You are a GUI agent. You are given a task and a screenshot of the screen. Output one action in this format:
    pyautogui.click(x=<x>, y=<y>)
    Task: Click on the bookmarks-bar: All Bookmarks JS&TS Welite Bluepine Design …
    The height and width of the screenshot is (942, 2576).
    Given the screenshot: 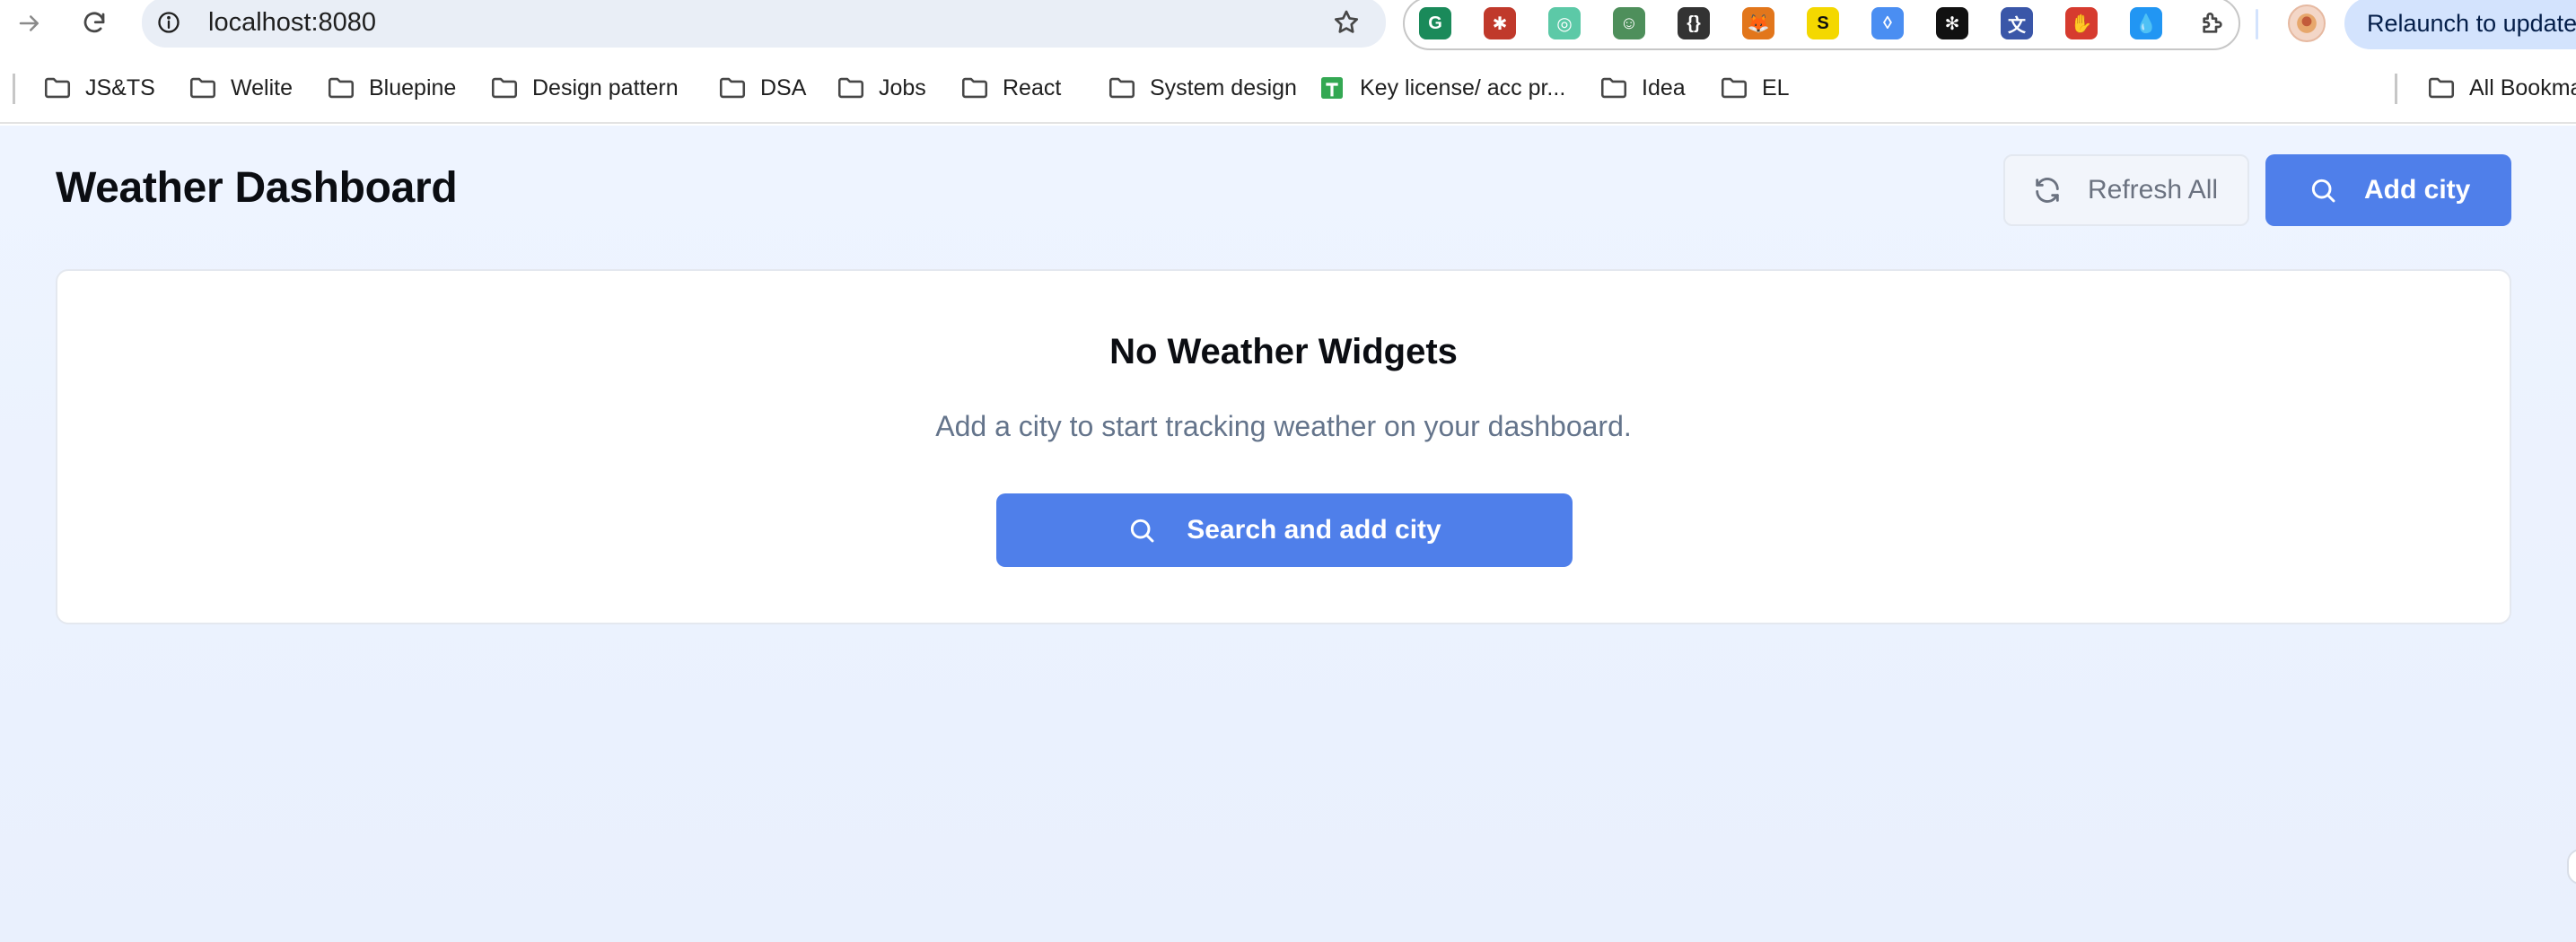 What is the action you would take?
    pyautogui.click(x=1288, y=88)
    